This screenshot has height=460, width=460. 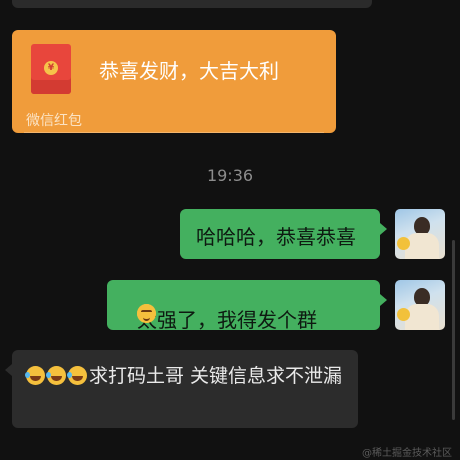 What do you see at coordinates (216, 376) in the screenshot?
I see `message-text: 求打码土哥 关键信息求不泄漏` at bounding box center [216, 376].